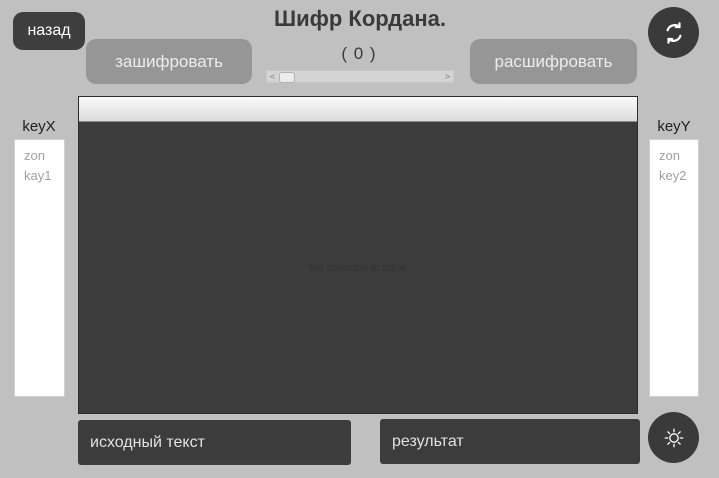 This screenshot has height=478, width=719. Describe the element at coordinates (358, 268) in the screenshot. I see `table-empty-message: No columns in table` at that location.